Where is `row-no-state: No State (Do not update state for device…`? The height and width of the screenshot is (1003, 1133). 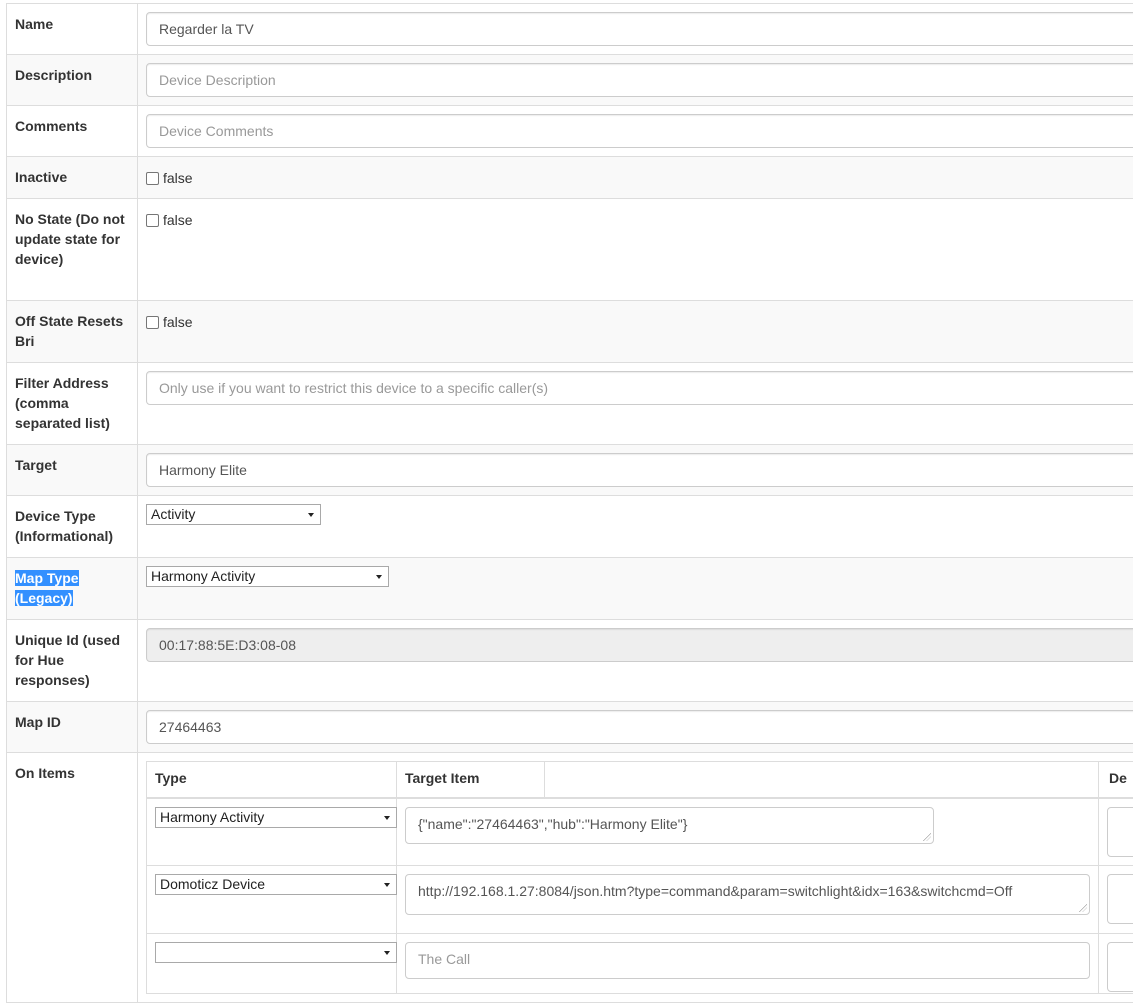
row-no-state: No State (Do not update state for device… is located at coordinates (570, 250).